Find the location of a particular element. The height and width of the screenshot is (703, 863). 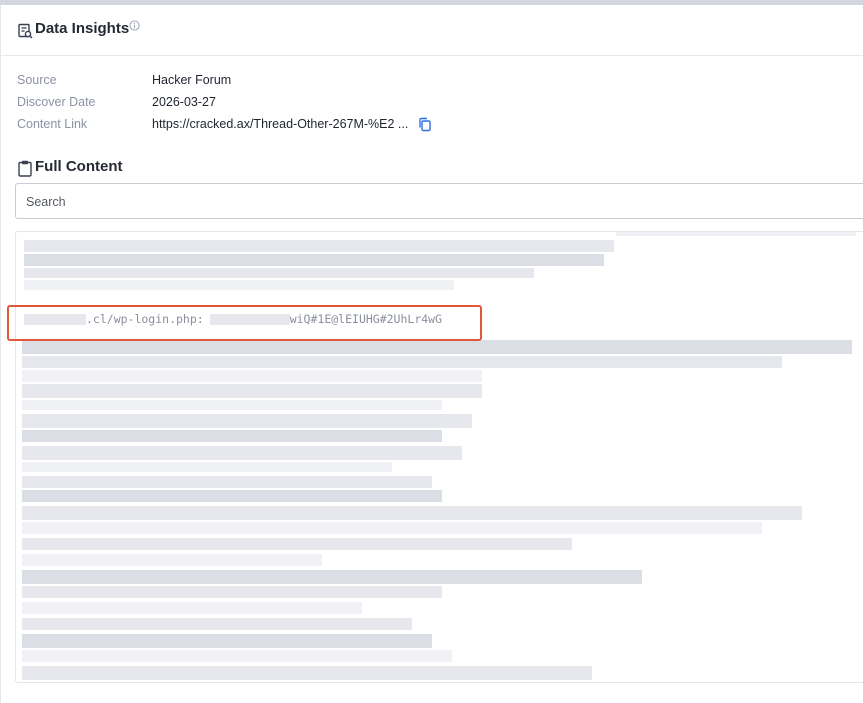

info-circle-icon is located at coordinates (134, 25).